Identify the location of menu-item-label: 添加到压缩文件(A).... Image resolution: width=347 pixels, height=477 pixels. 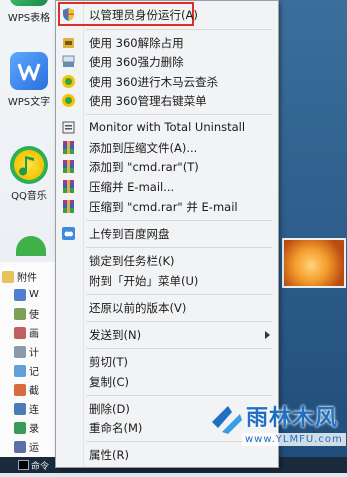
(143, 148).